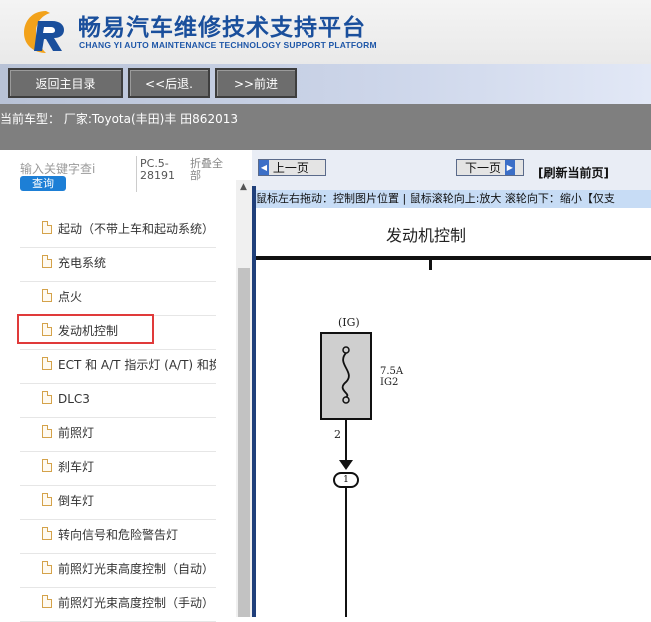  I want to click on header-divider, so click(136, 174).